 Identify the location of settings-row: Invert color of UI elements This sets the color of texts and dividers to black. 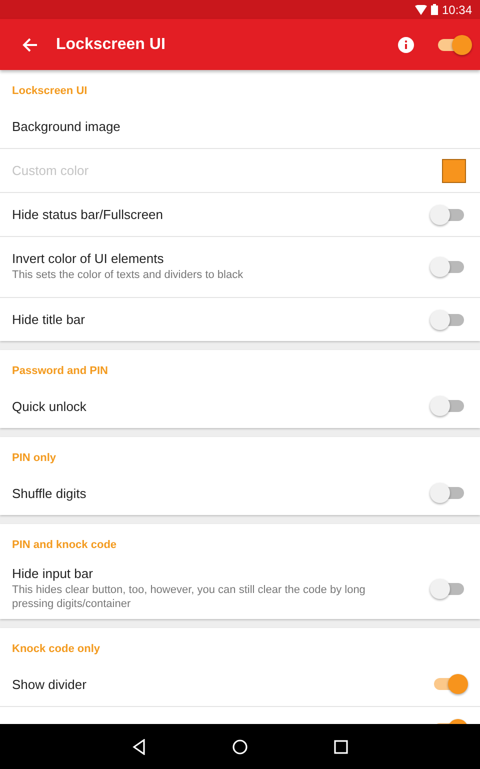
(240, 266).